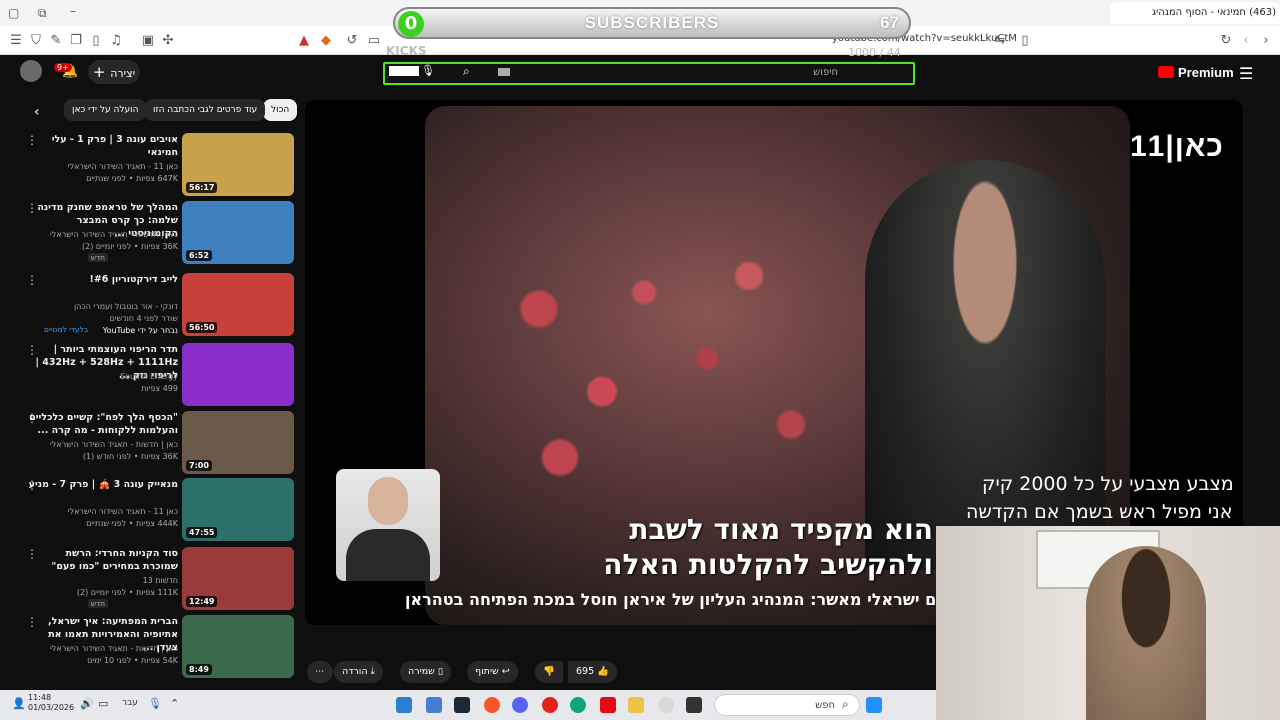 This screenshot has width=1280, height=720. What do you see at coordinates (103, 279) in the screenshot?
I see `video-title: לייב דירקטוריון #6!` at bounding box center [103, 279].